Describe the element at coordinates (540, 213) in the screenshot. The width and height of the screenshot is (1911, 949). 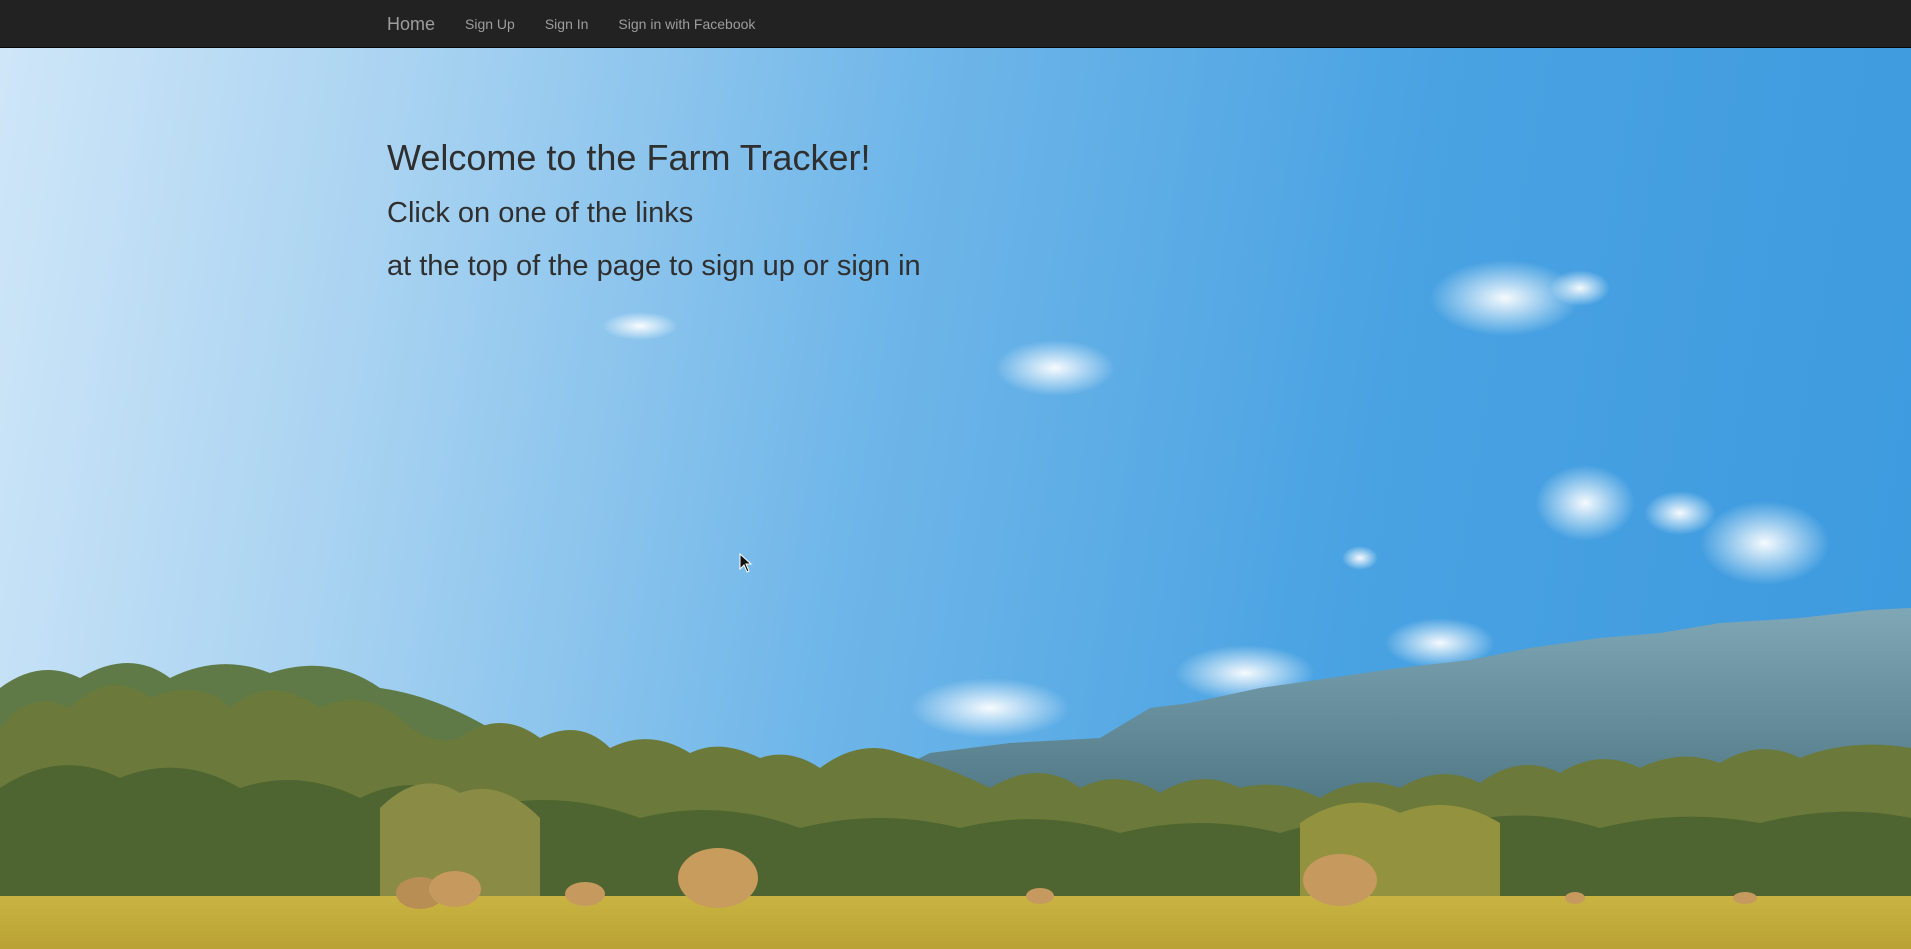
I see `instruction-line-1: Click on one of the links` at that location.